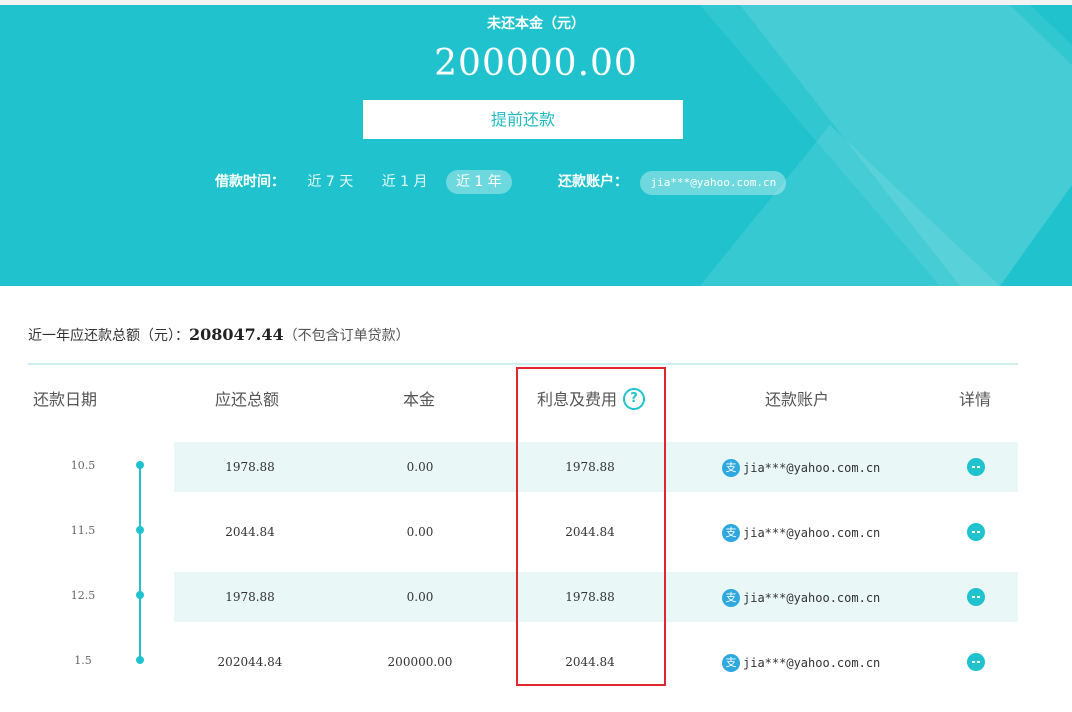 Image resolution: width=1072 pixels, height=712 pixels. I want to click on account-filter: 还款账户： jia***@yahoo.com.cn, so click(672, 182).